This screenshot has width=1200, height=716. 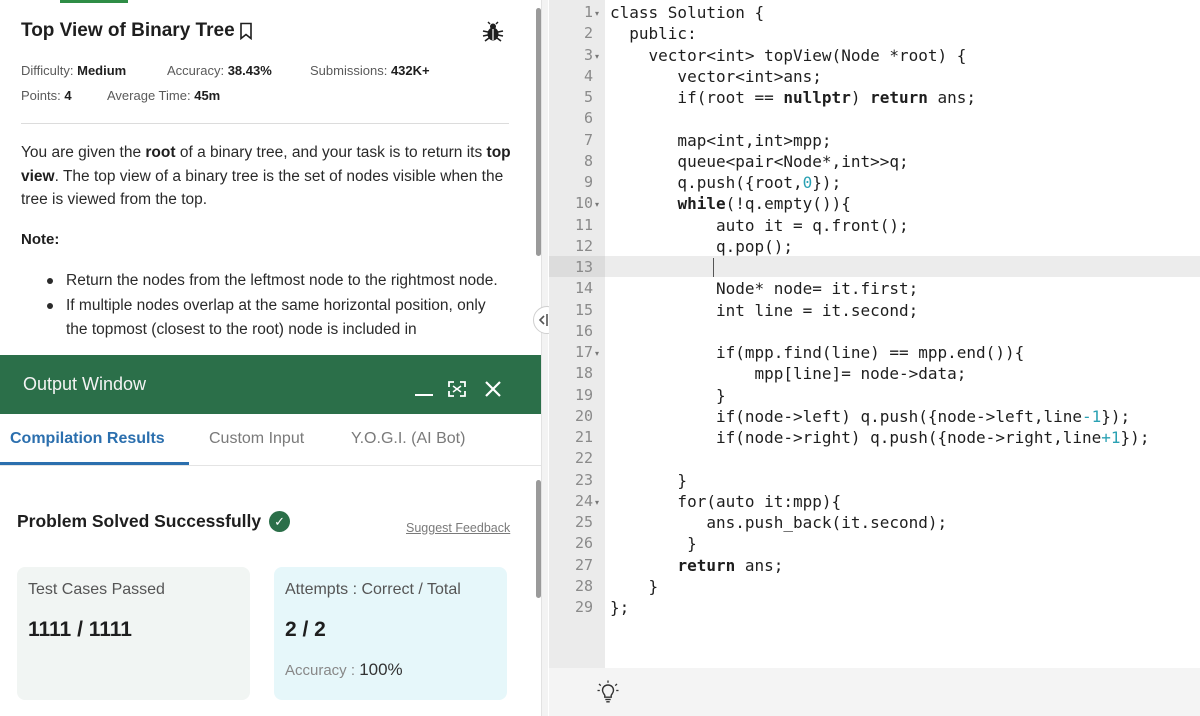 What do you see at coordinates (87, 439) in the screenshot?
I see `tab-compilation-results: Compilation Results` at bounding box center [87, 439].